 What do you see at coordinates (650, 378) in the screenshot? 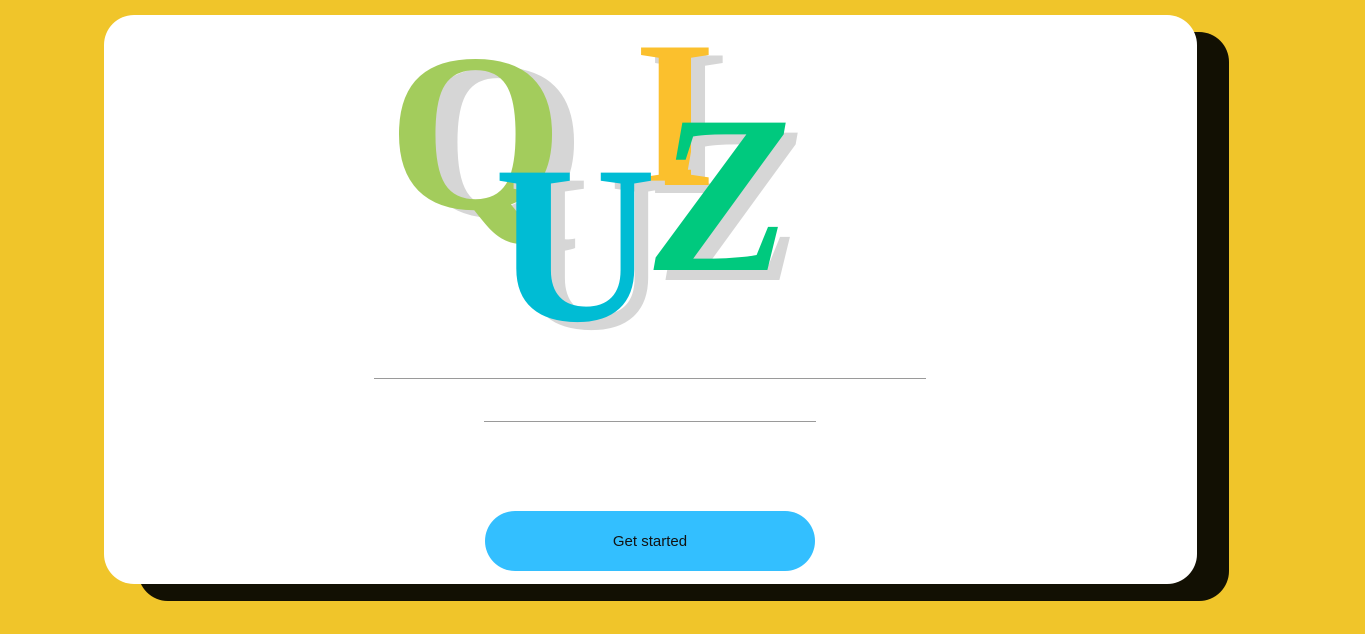
I see `name-field-underline` at bounding box center [650, 378].